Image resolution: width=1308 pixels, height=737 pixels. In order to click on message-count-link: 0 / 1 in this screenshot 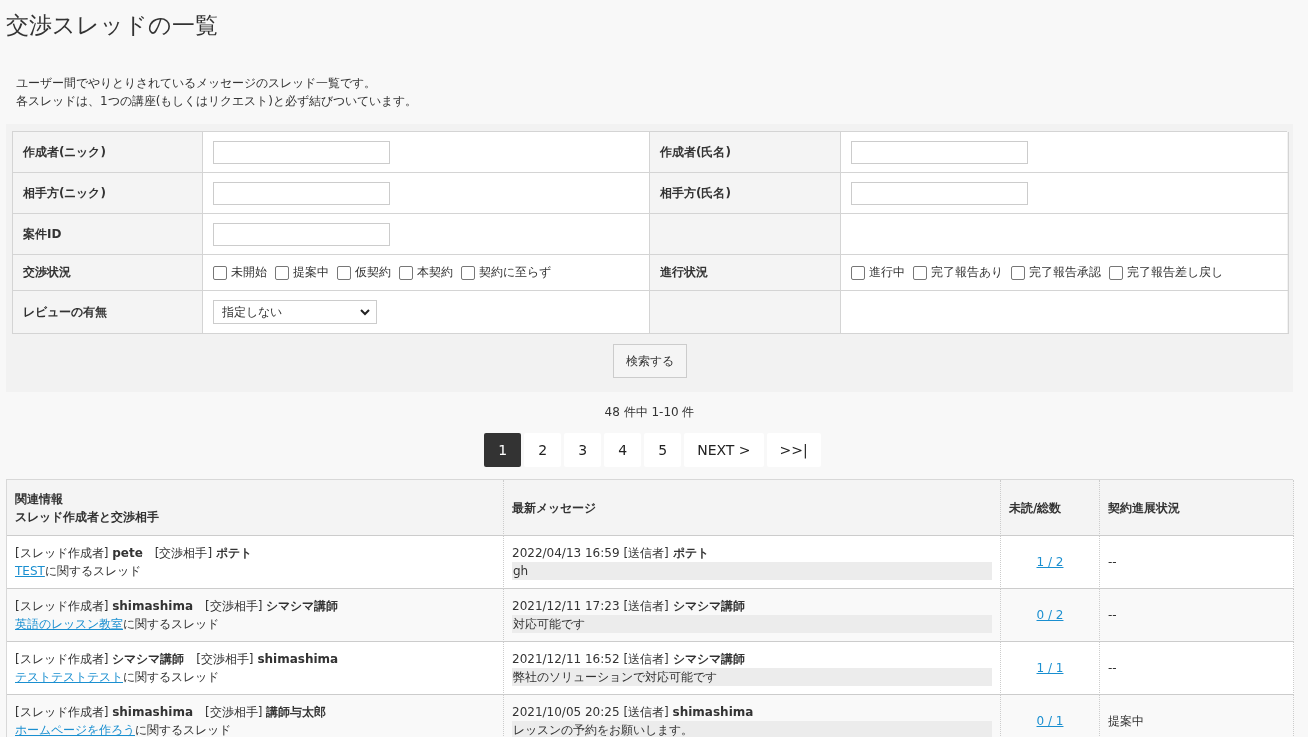, I will do `click(1050, 721)`.